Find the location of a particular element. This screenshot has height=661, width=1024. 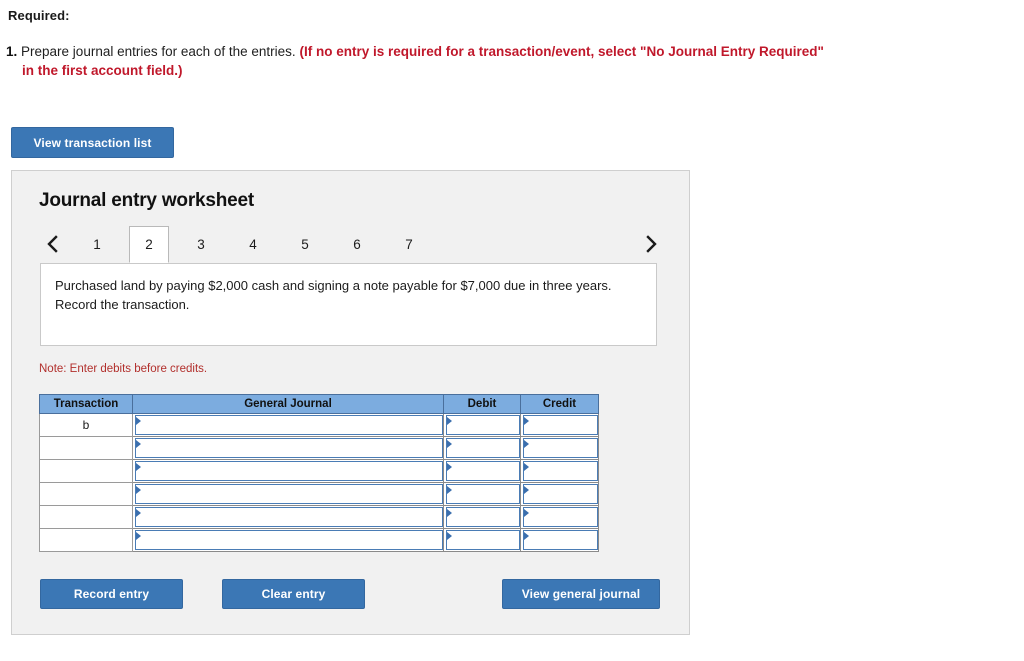

table-row: b is located at coordinates (319, 425).